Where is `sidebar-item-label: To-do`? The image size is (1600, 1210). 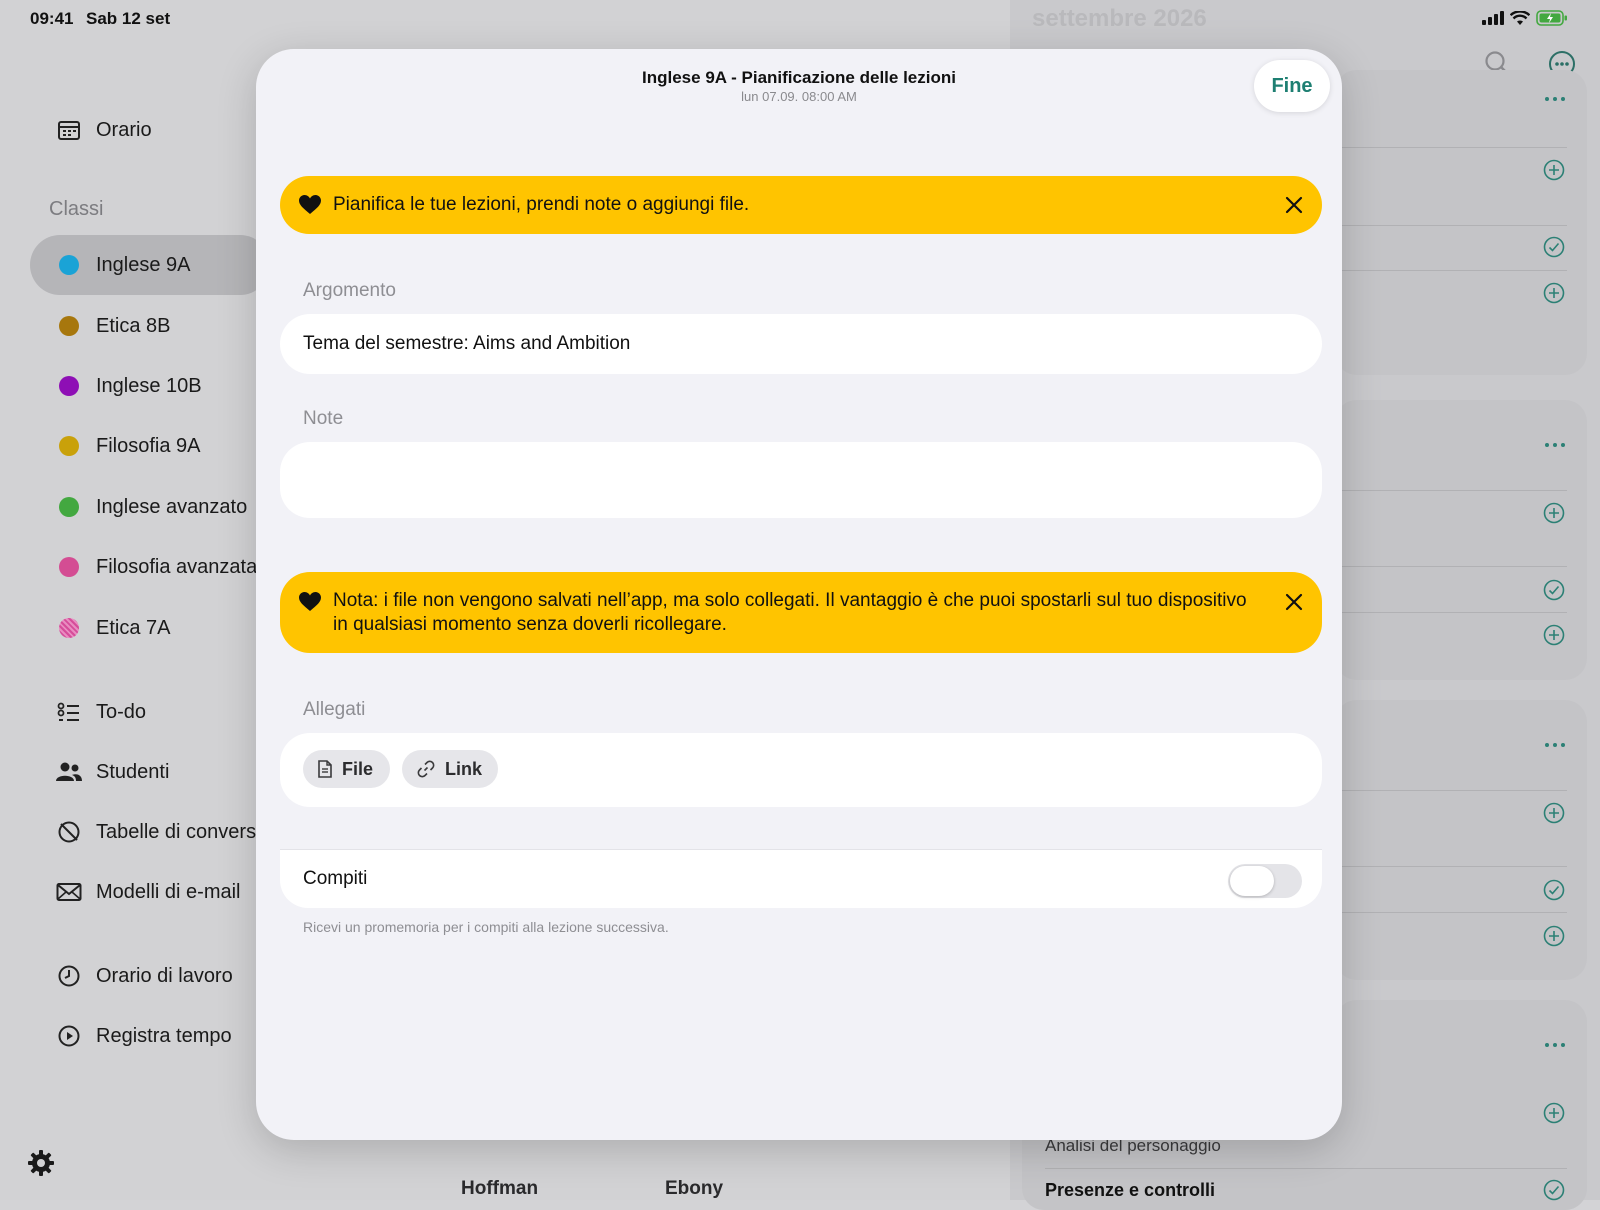 sidebar-item-label: To-do is located at coordinates (121, 711).